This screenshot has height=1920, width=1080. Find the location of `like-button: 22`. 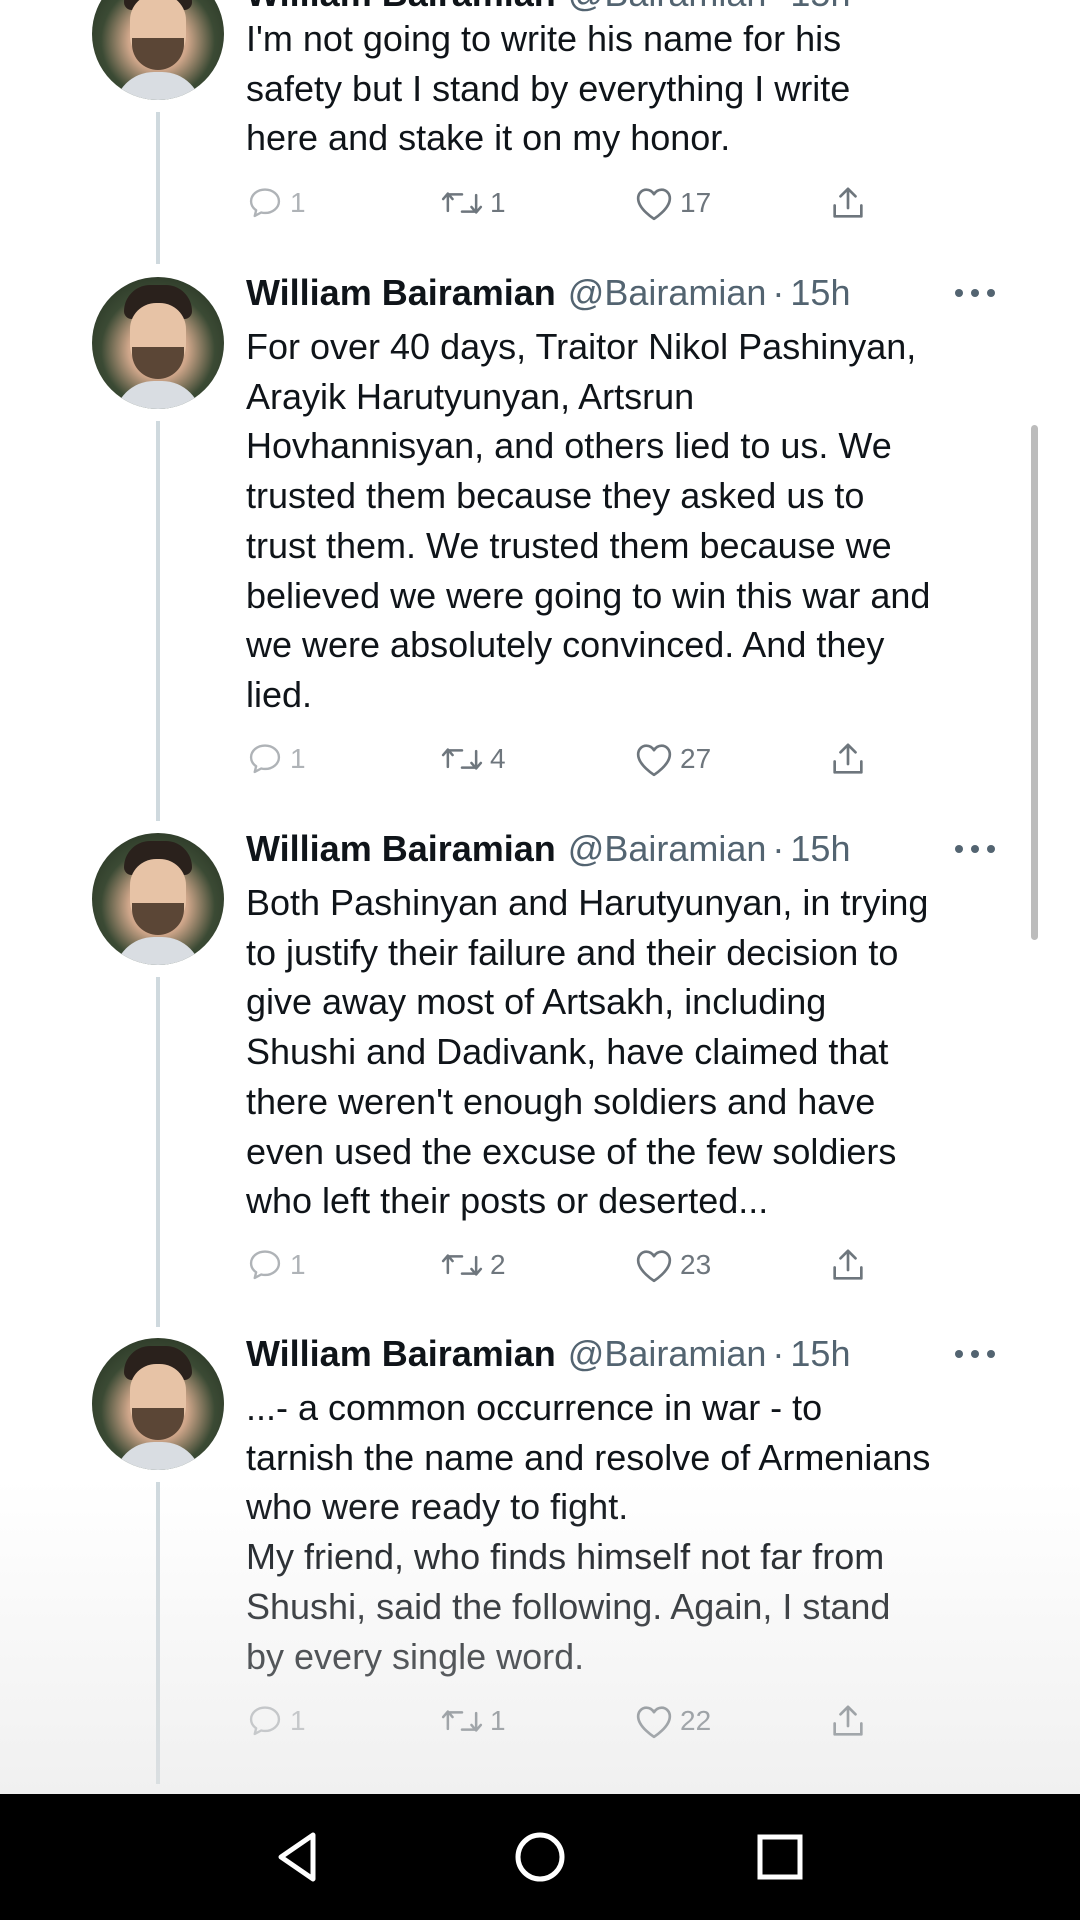

like-button: 22 is located at coordinates (672, 1721).